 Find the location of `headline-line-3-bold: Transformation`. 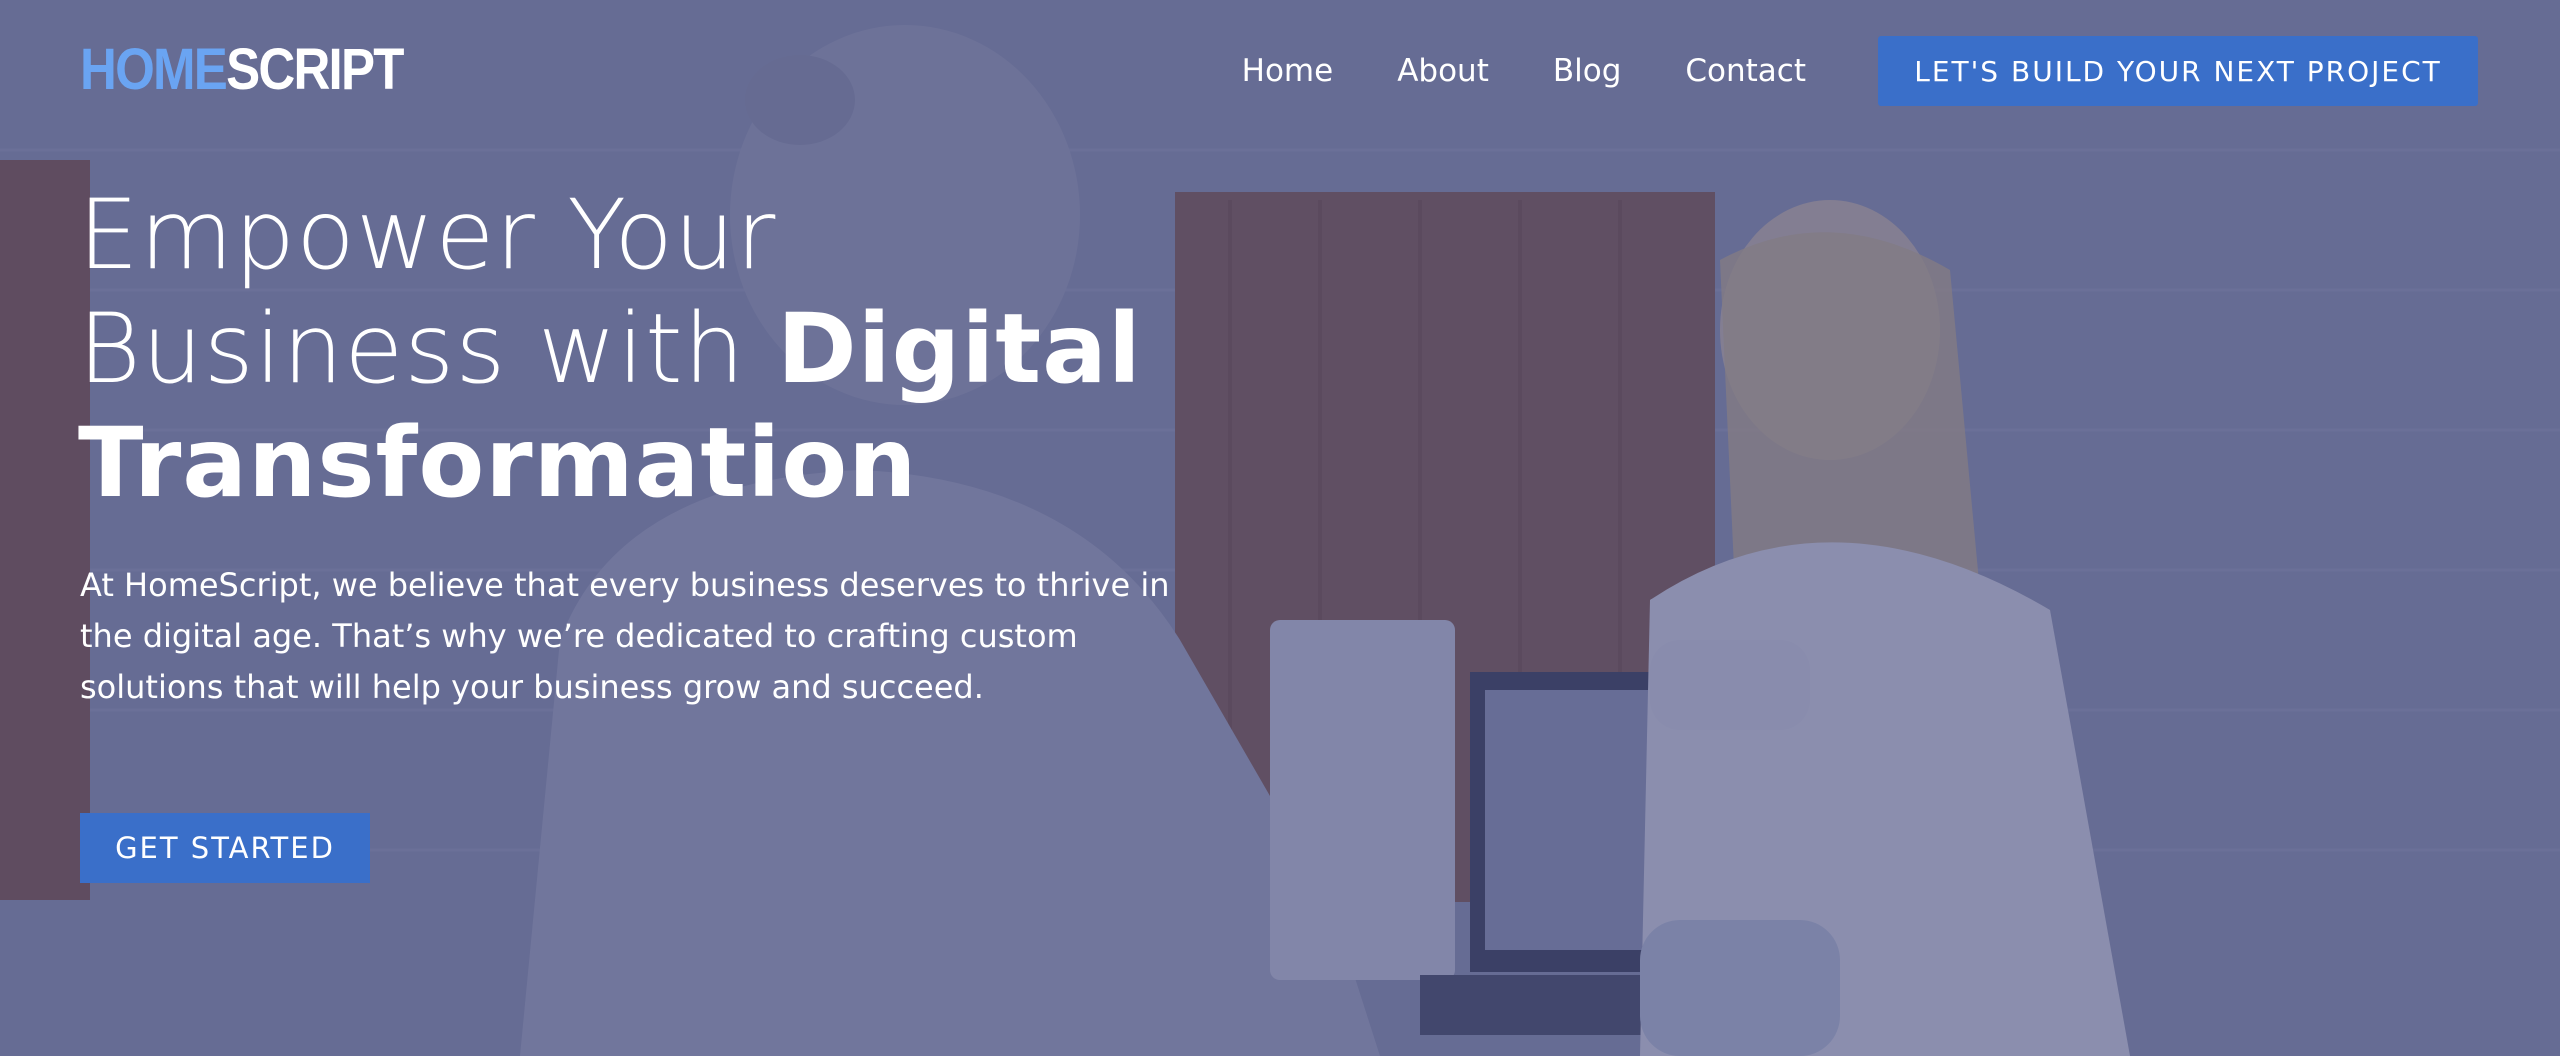

headline-line-3-bold: Transformation is located at coordinates (498, 463).